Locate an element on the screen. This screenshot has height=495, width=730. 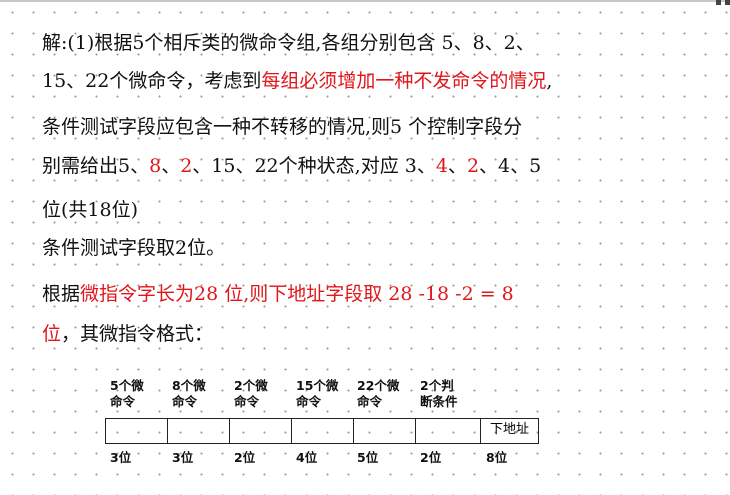
highlight-text: 每组必须增加一种不发命令的情况 is located at coordinates (404, 81).